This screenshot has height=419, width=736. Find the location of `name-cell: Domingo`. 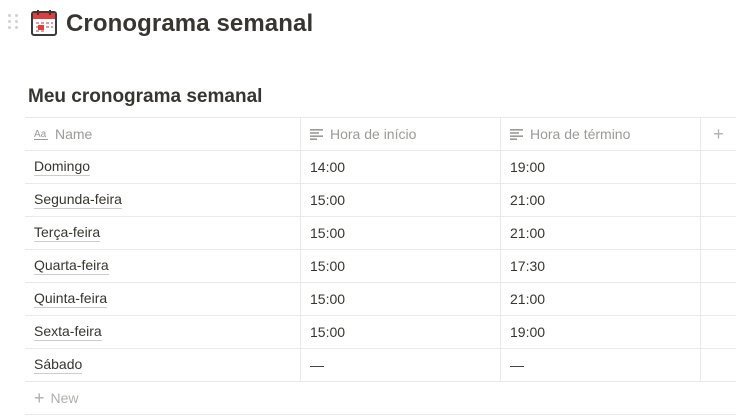

name-cell: Domingo is located at coordinates (163, 167).